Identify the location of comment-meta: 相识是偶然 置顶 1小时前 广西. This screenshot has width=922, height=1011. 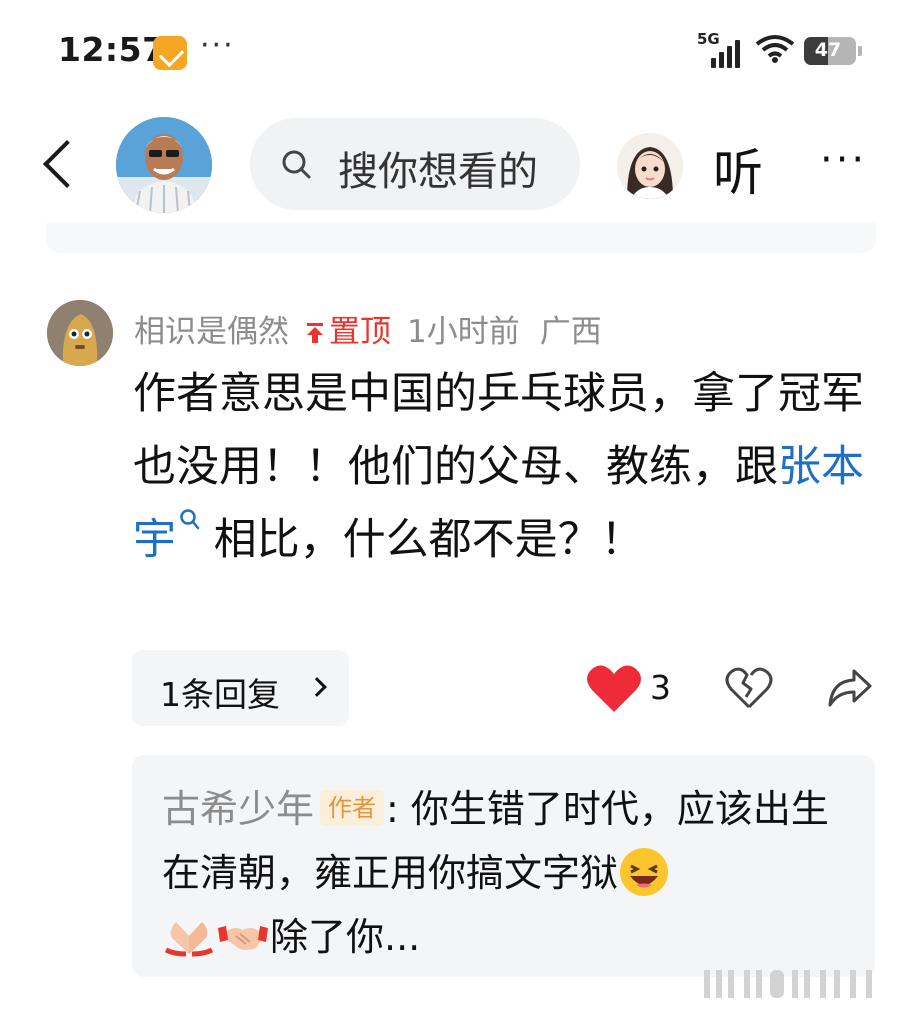
(368, 328).